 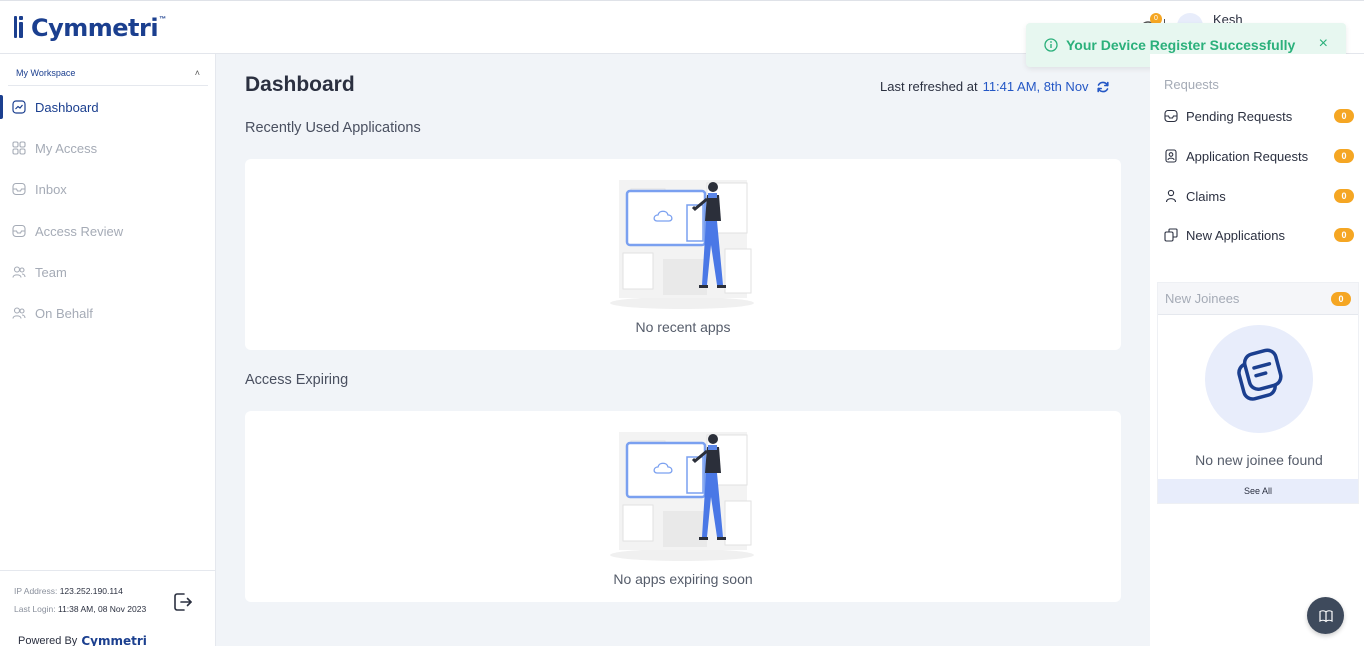 What do you see at coordinates (107, 107) in the screenshot?
I see `sidebar-item-dashboard: Dashboard` at bounding box center [107, 107].